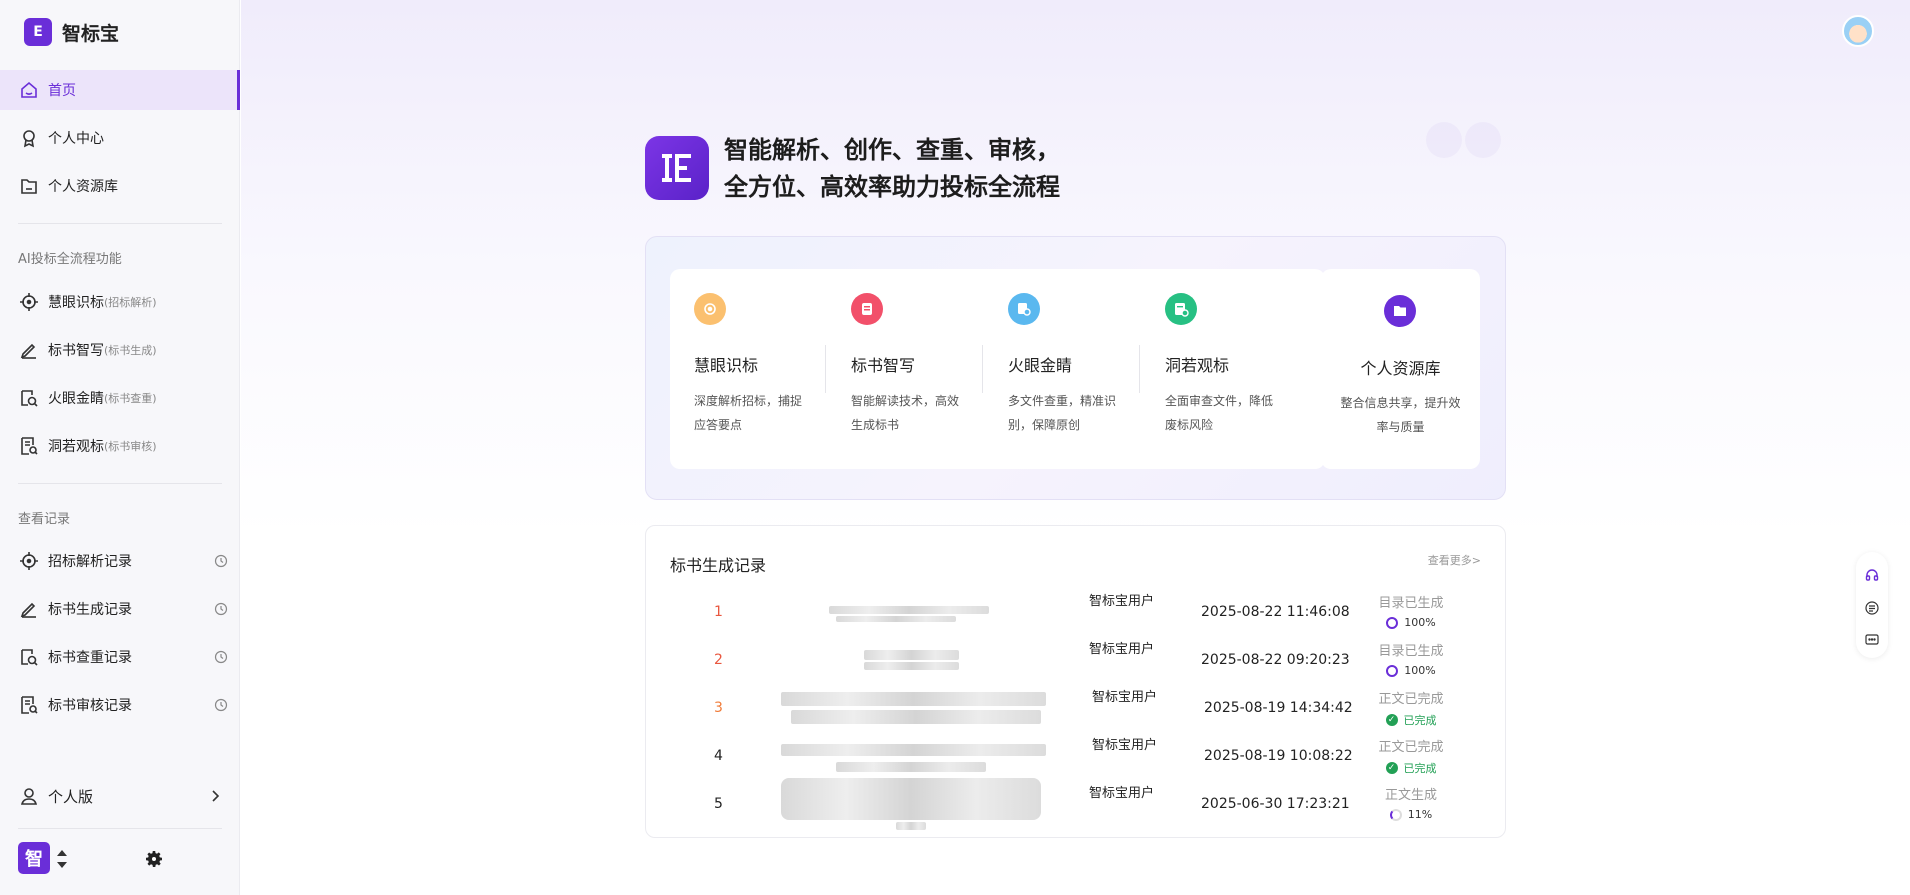  Describe the element at coordinates (71, 796) in the screenshot. I see `version-label: 个人版` at that location.